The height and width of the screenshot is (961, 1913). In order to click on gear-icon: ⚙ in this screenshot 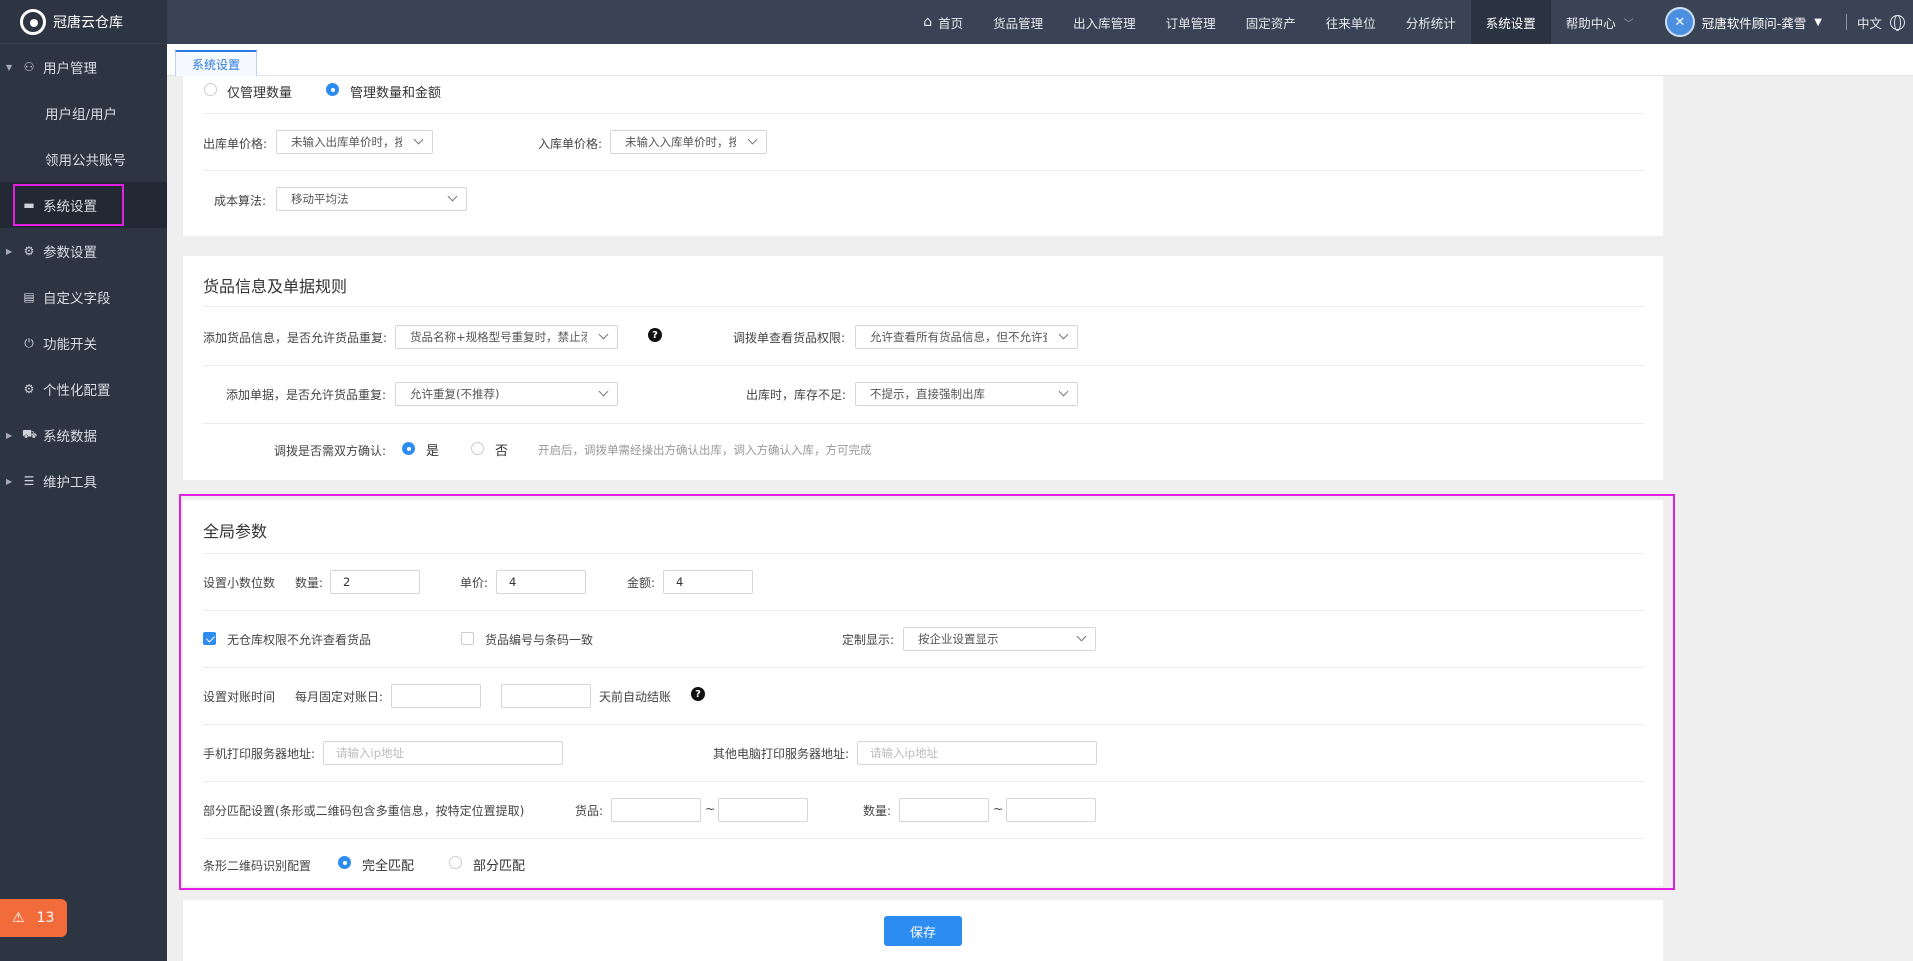, I will do `click(29, 251)`.